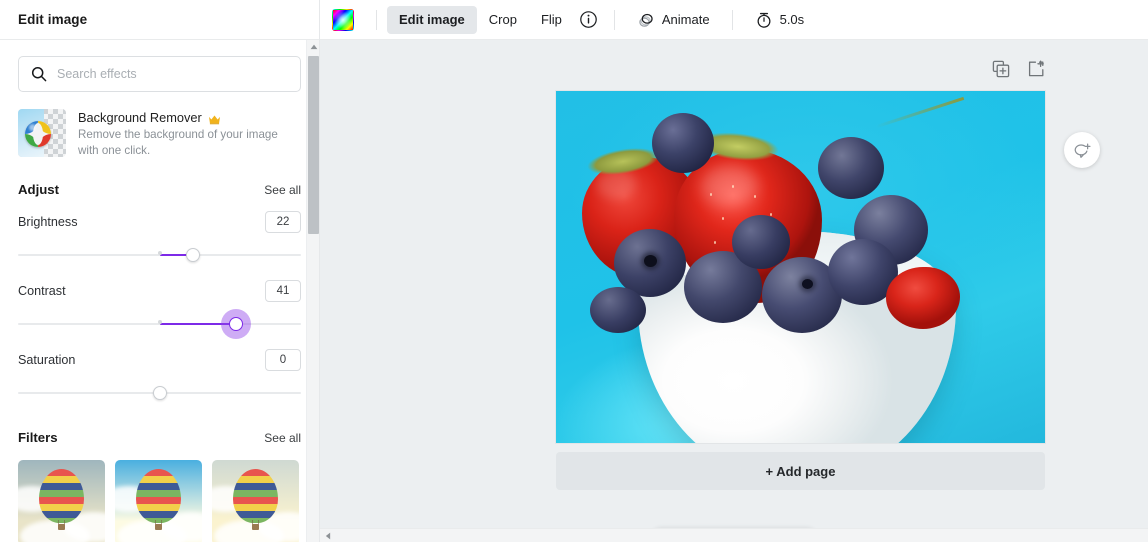  I want to click on filters-section-header: Filters See all, so click(159, 437).